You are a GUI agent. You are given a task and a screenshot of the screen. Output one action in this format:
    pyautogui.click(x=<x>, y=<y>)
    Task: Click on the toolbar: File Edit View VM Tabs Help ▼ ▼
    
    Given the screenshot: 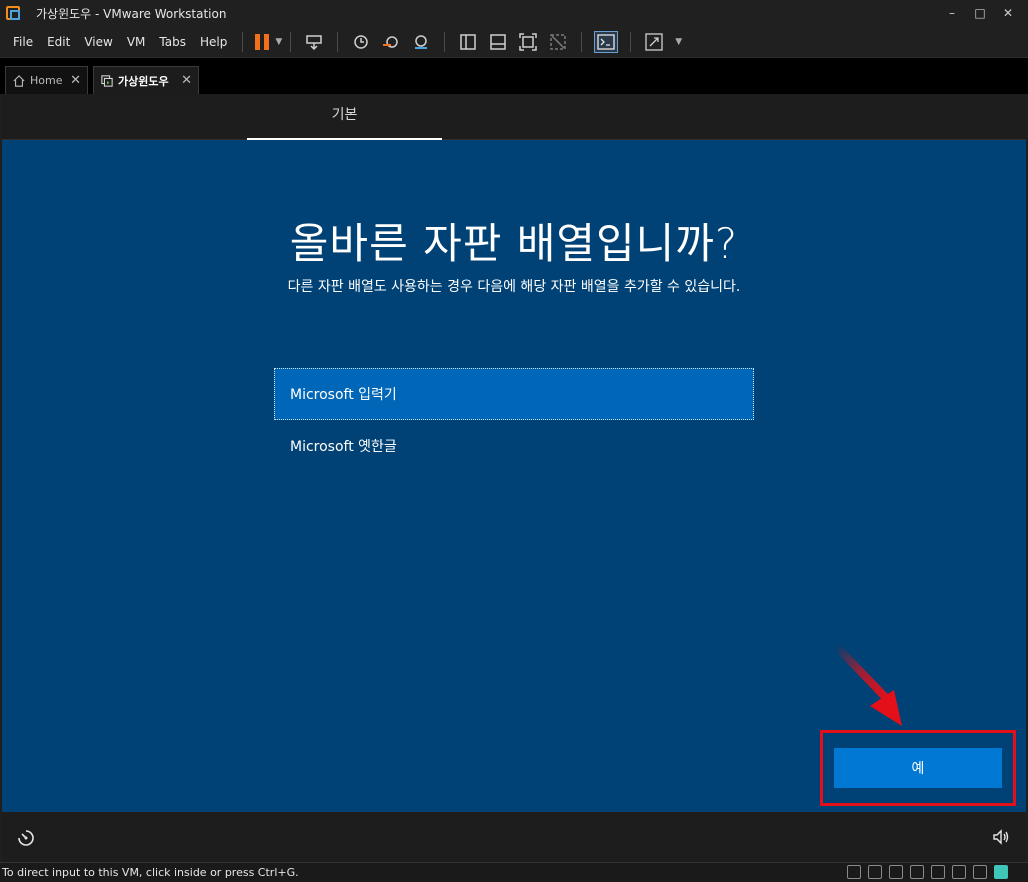 What is the action you would take?
    pyautogui.click(x=514, y=42)
    